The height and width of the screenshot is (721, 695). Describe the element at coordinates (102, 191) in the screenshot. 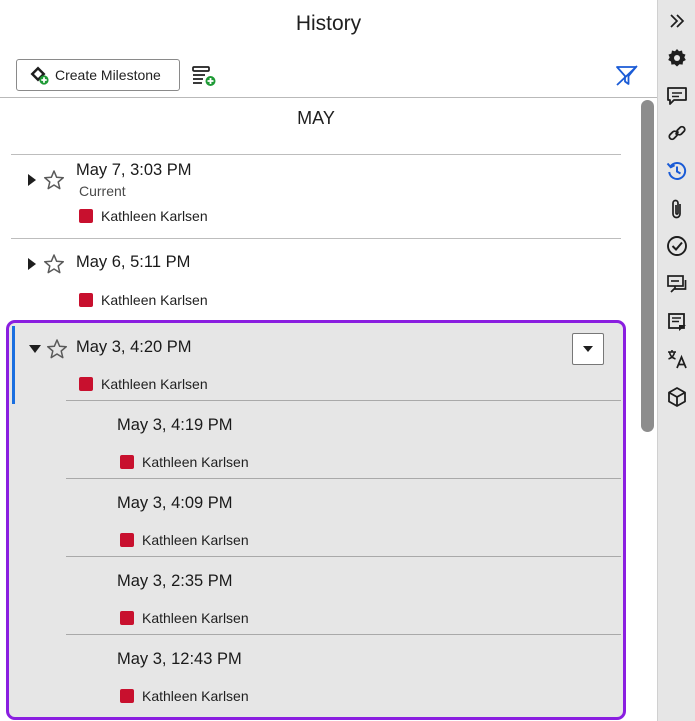

I see `current-label: Current` at that location.